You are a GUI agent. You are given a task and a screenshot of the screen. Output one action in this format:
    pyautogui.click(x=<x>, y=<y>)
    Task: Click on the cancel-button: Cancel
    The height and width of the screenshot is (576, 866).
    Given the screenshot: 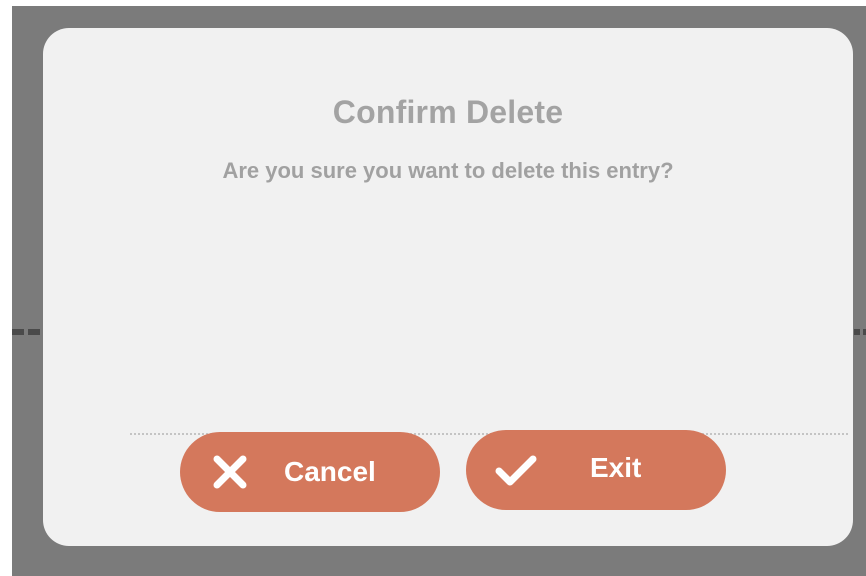 What is the action you would take?
    pyautogui.click(x=310, y=472)
    